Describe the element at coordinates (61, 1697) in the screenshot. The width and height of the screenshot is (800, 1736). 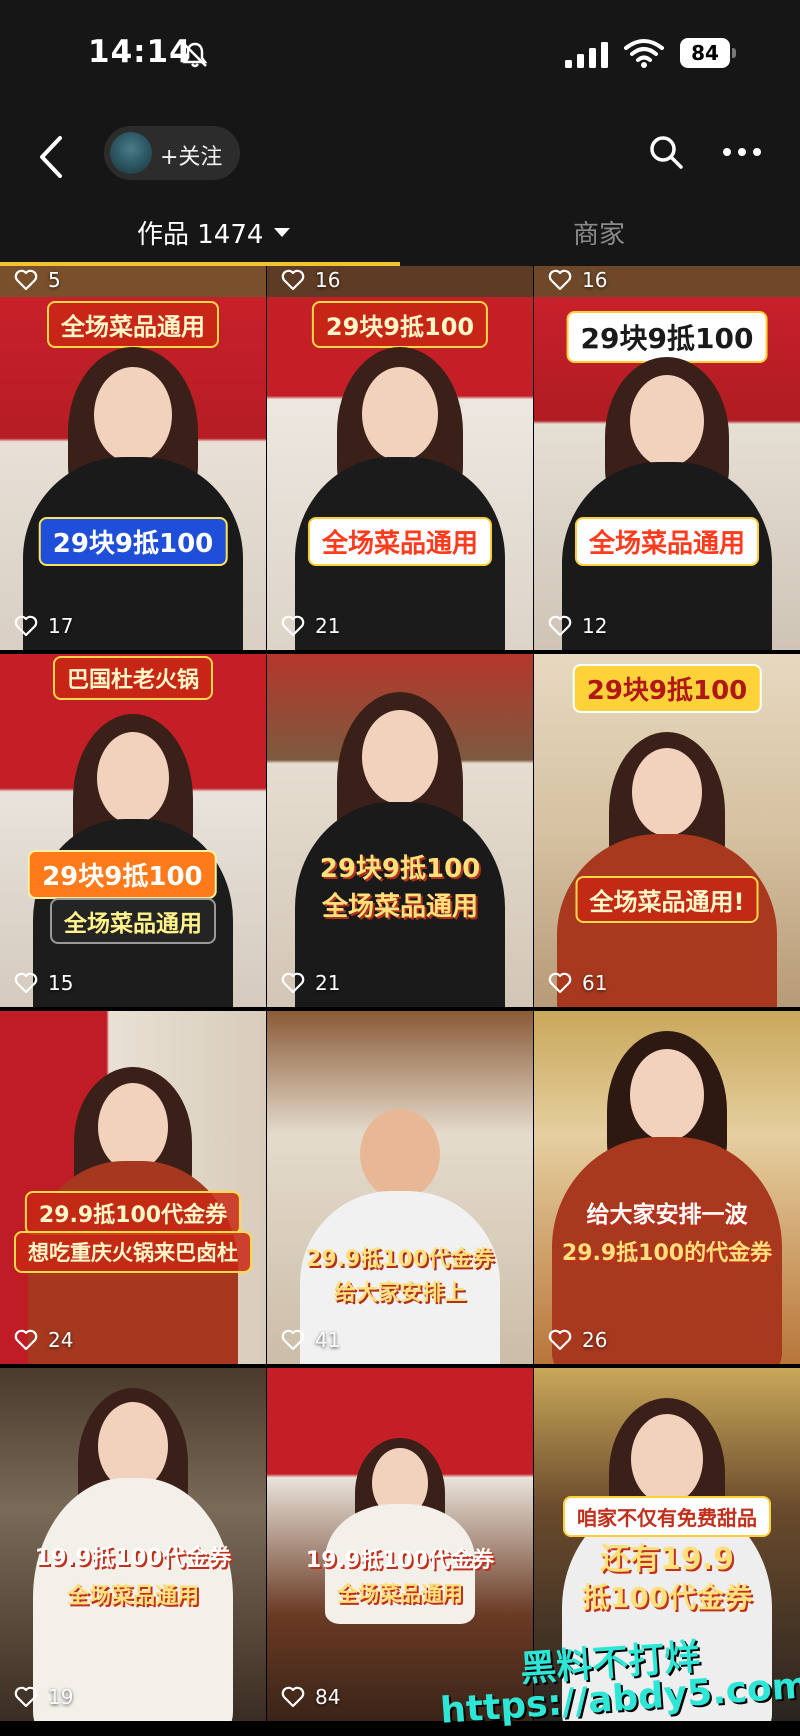
I see `like-count-value: 19` at that location.